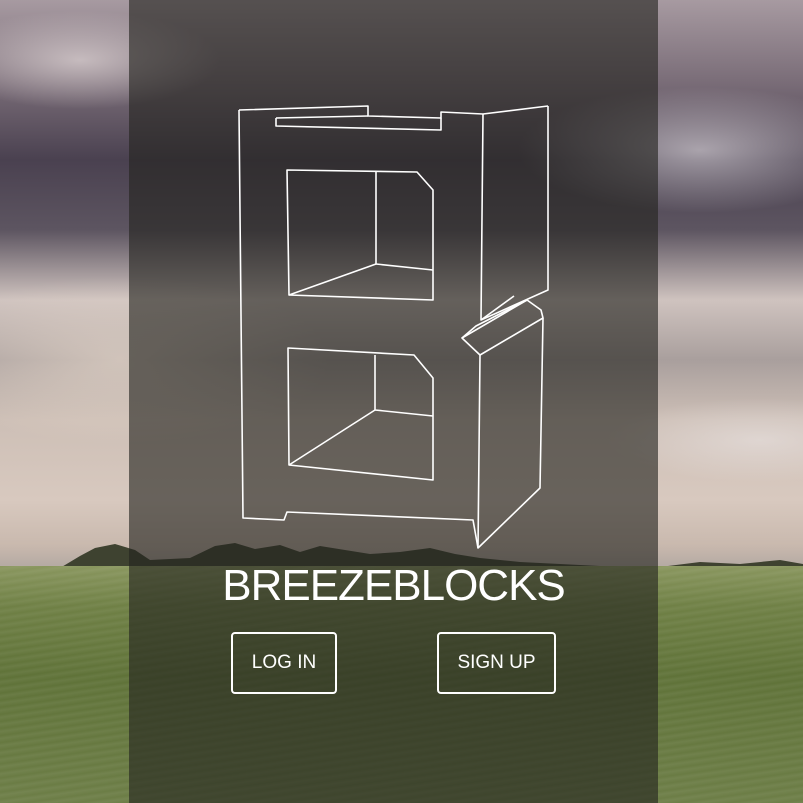 This screenshot has height=803, width=803. I want to click on login-button: LOG IN, so click(284, 663).